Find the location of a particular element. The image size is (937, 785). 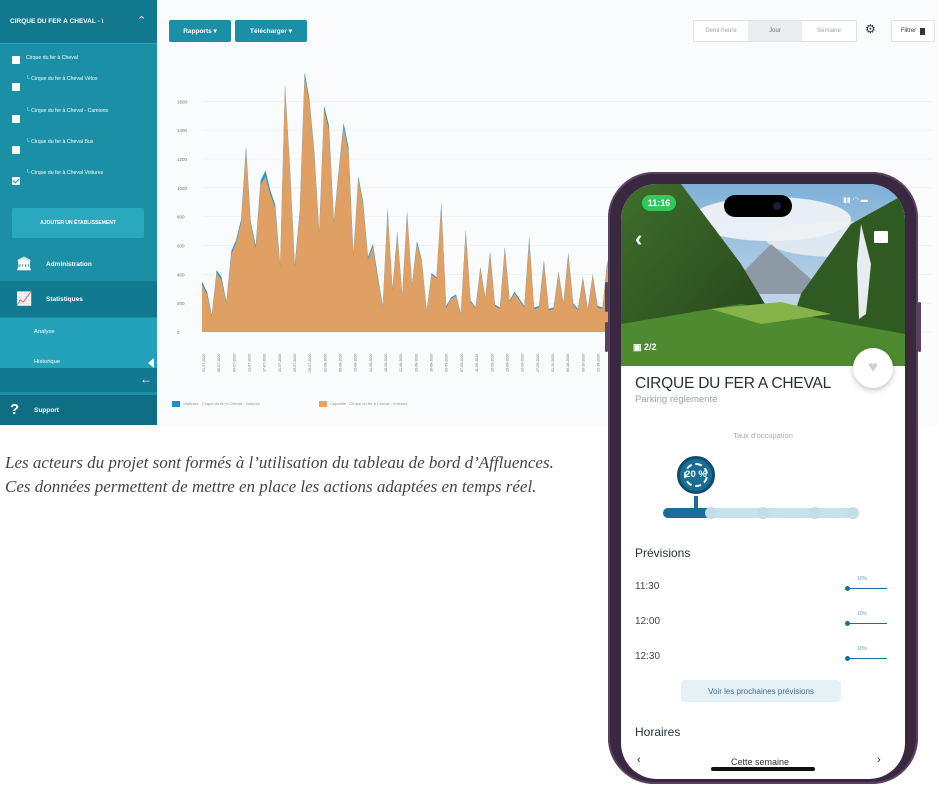

signal-wifi-battery-icon: ▮▮ ◠ ▬ is located at coordinates (855, 200).